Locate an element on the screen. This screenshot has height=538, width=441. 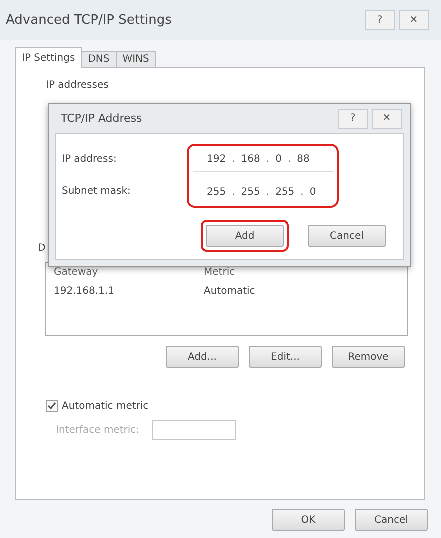
dialog-title: TCP/IP Address is located at coordinates (101, 118).